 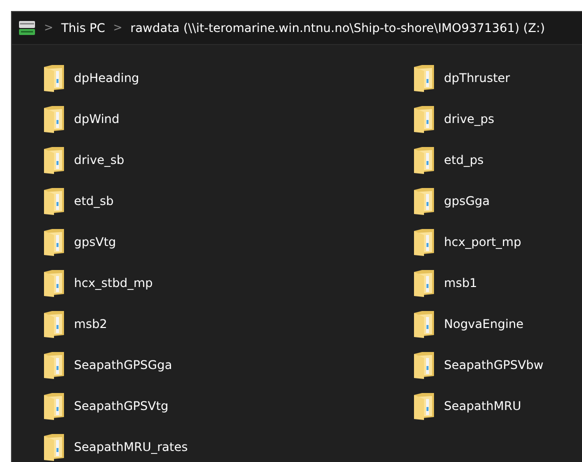 I want to click on folder-name: drive_ps, so click(x=469, y=119).